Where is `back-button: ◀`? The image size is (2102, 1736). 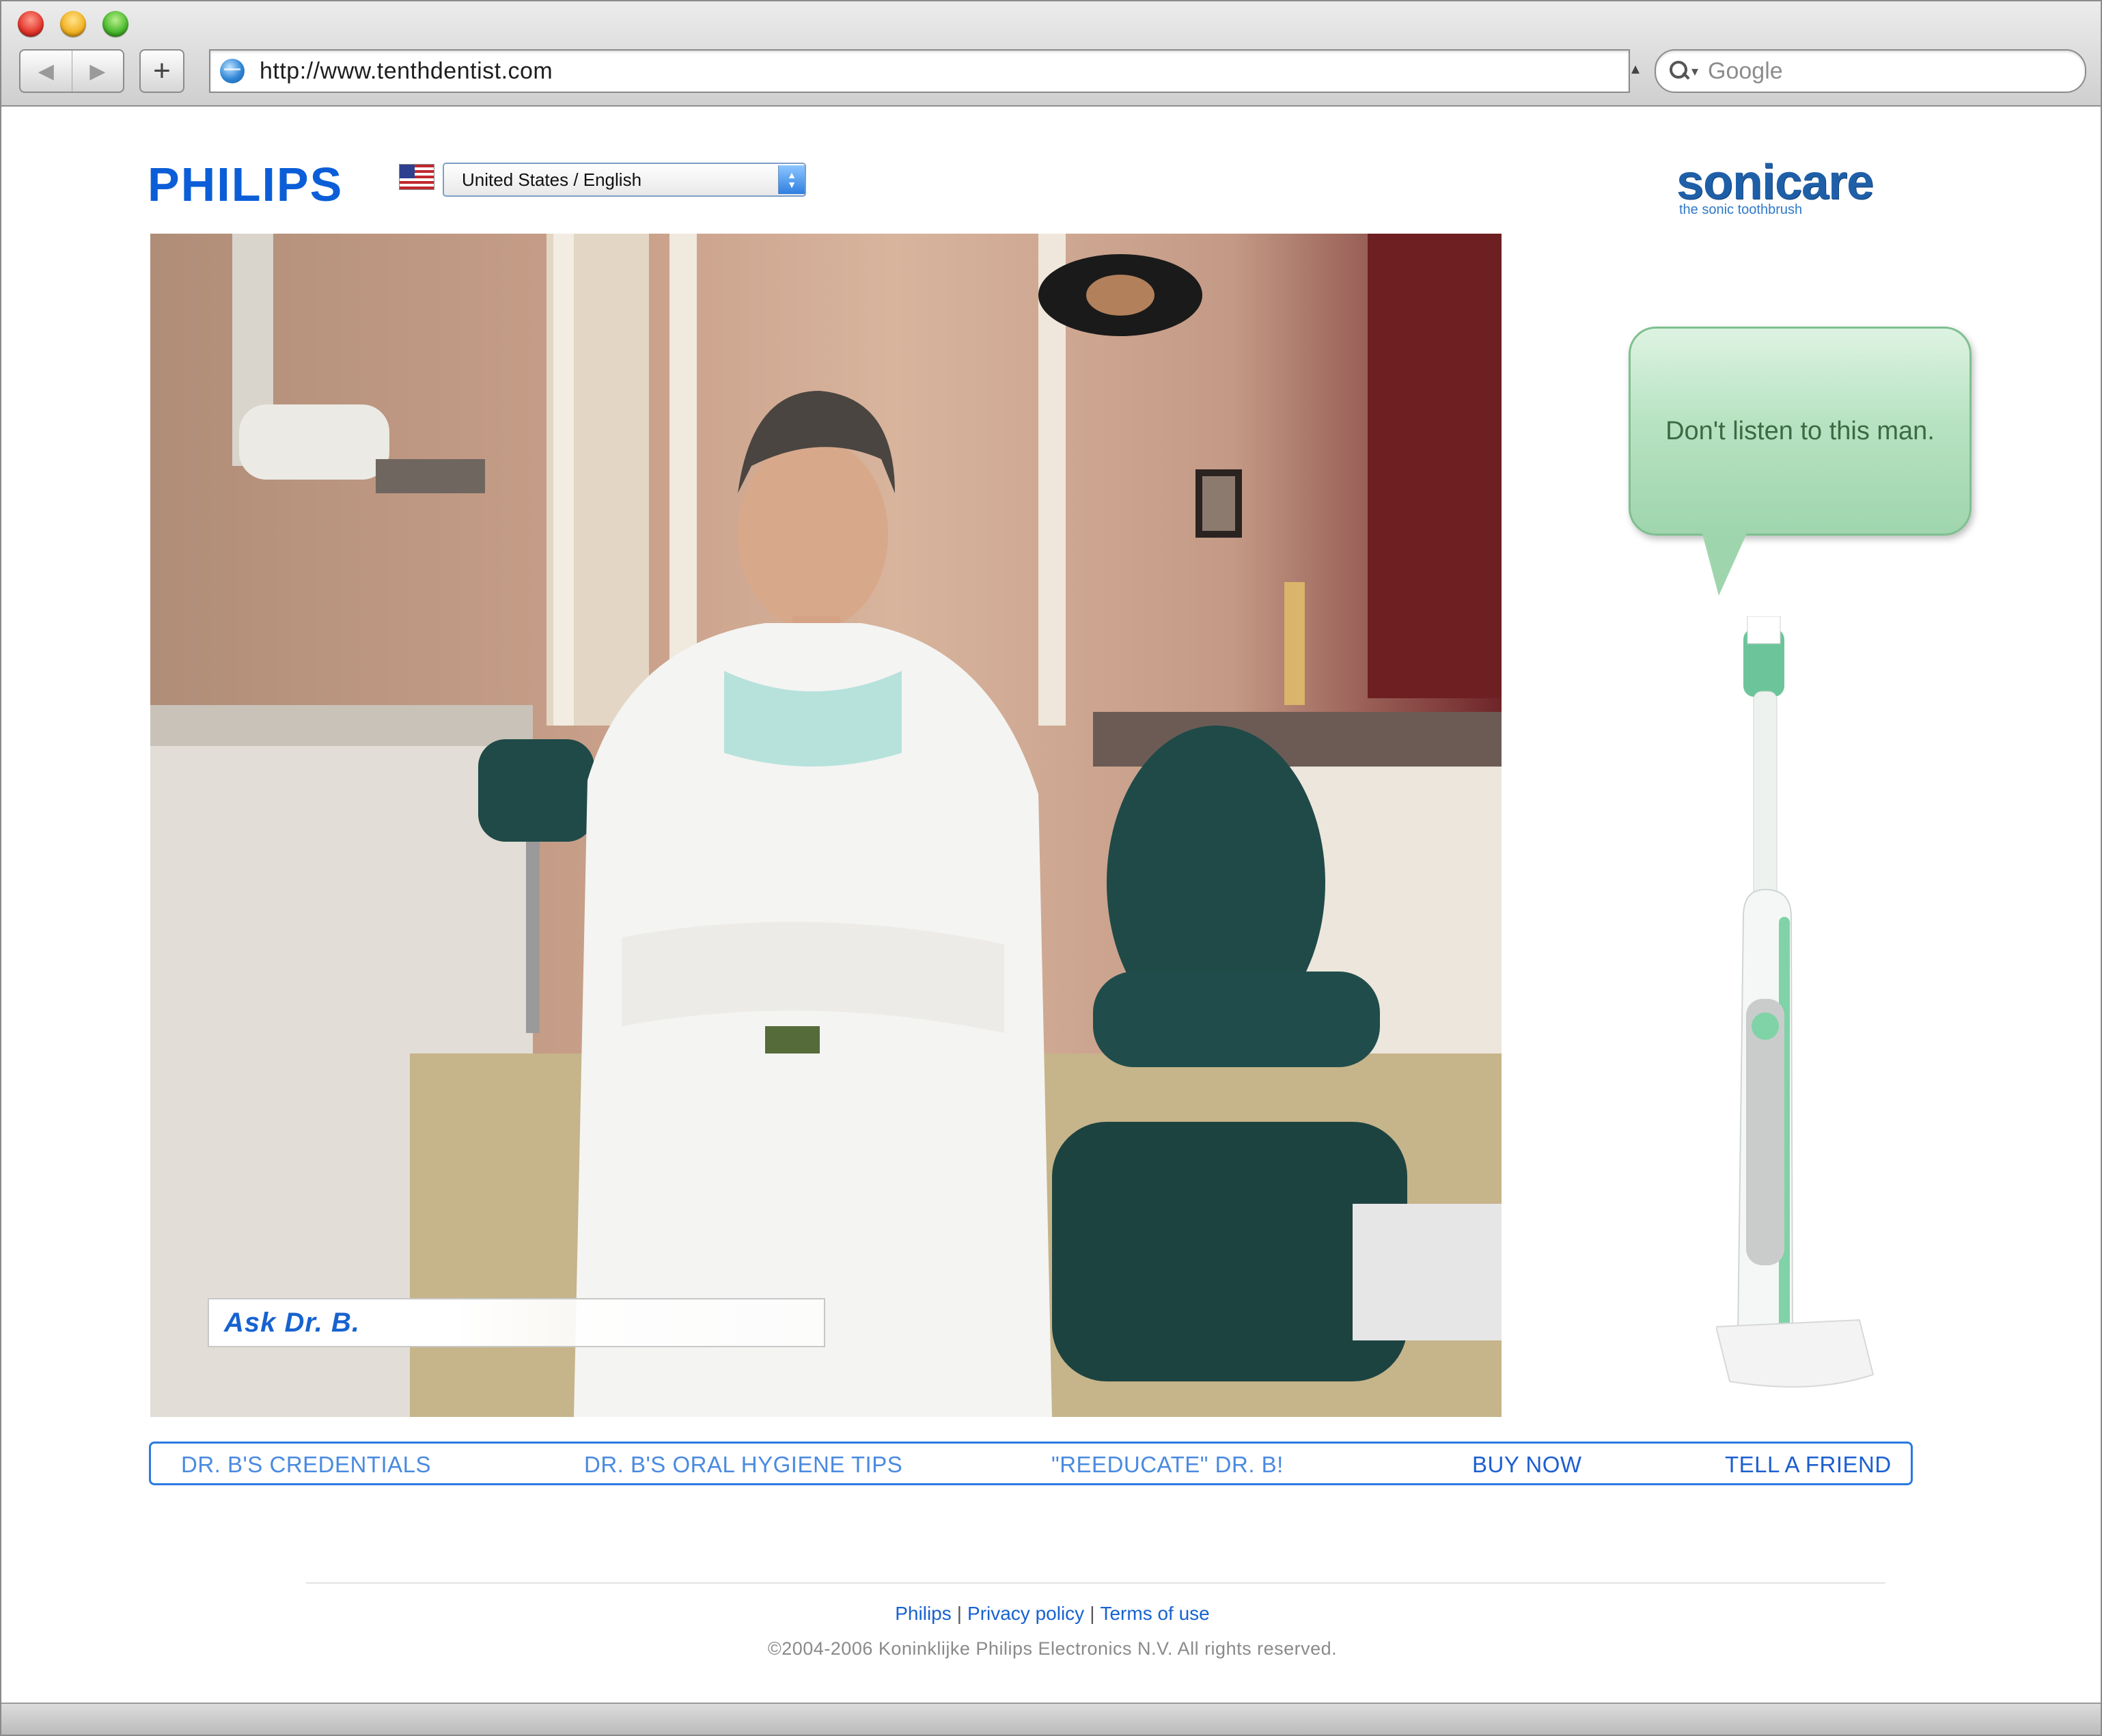
back-button: ◀ is located at coordinates (46, 71).